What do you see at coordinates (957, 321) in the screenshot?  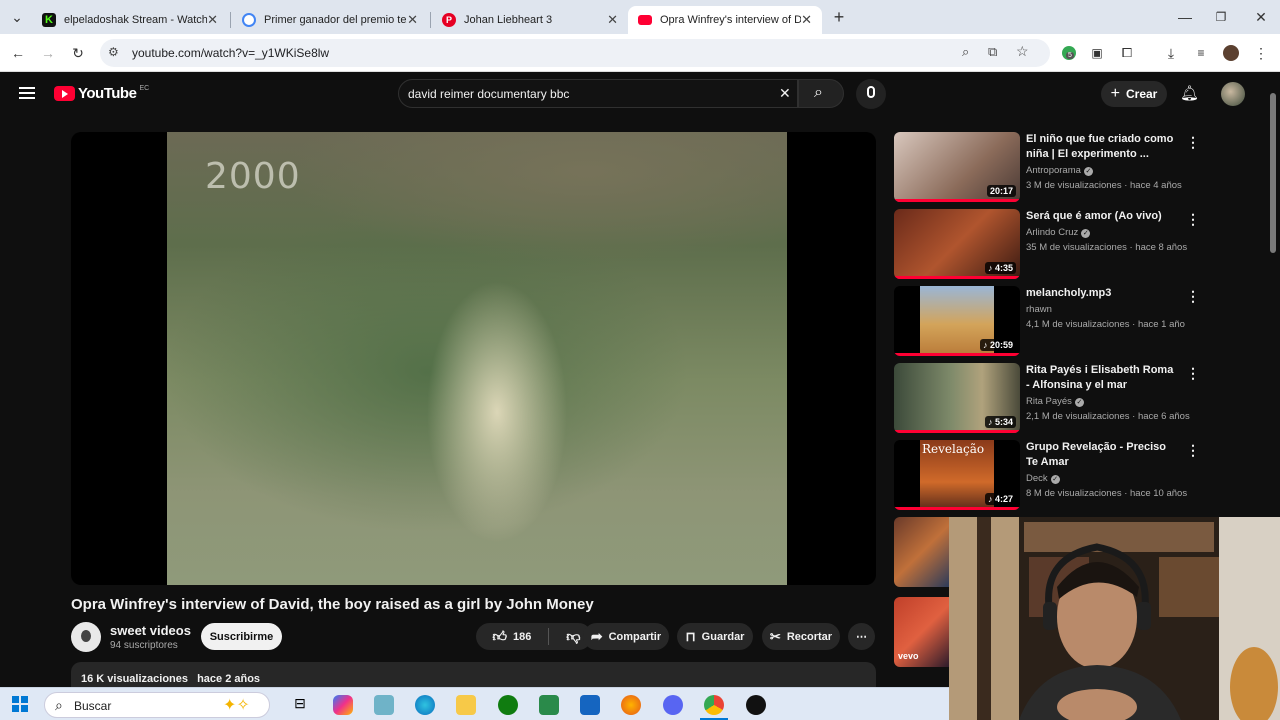 I see `video-thumbnail: ♪ 20:59` at bounding box center [957, 321].